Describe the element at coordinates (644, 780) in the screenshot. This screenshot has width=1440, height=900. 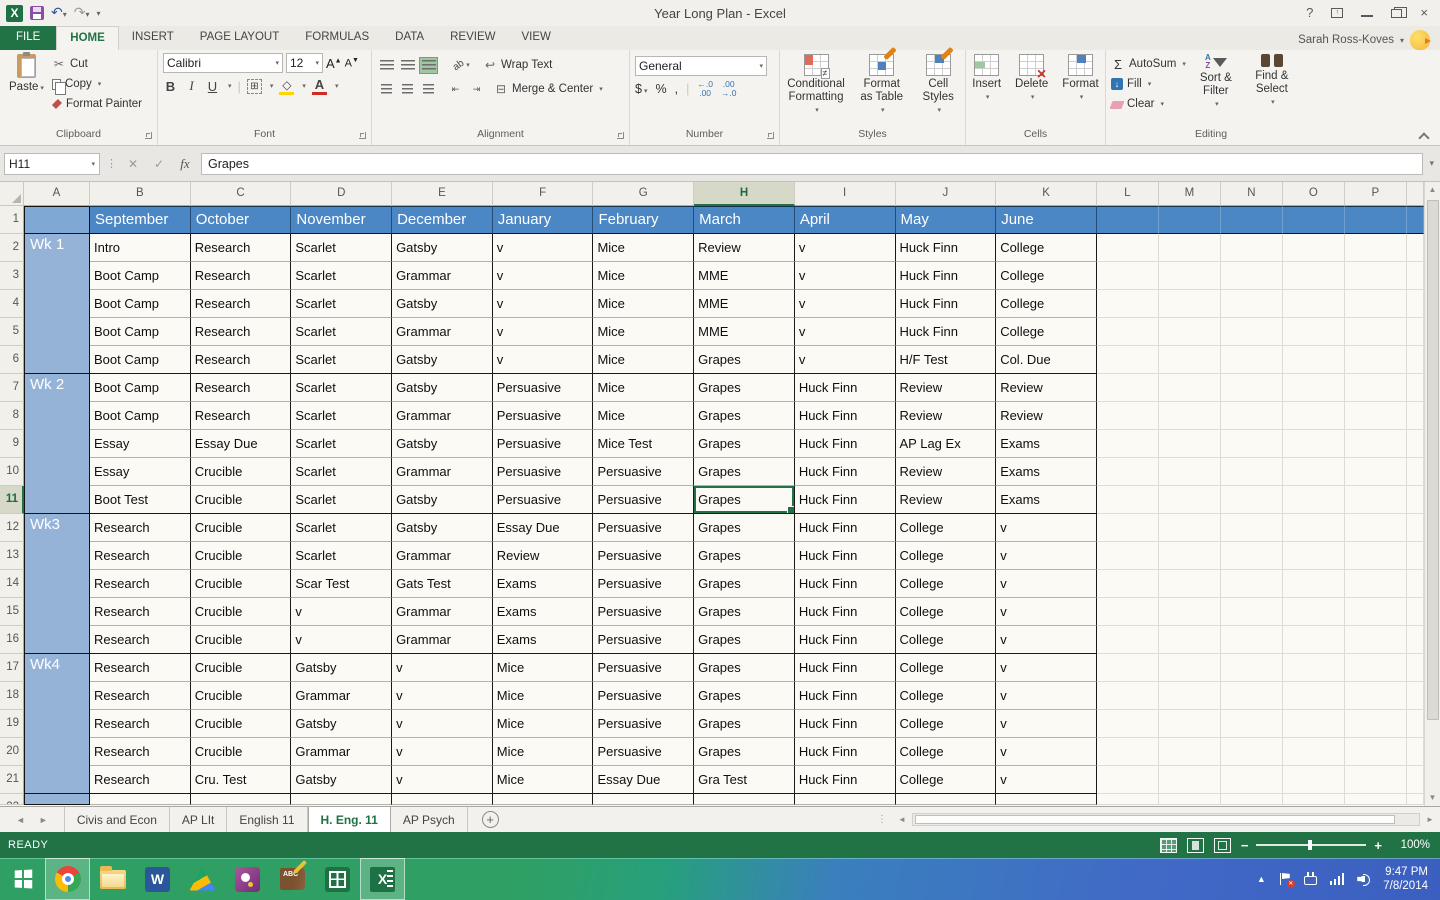
I see `cell-G21: Essay Due` at that location.